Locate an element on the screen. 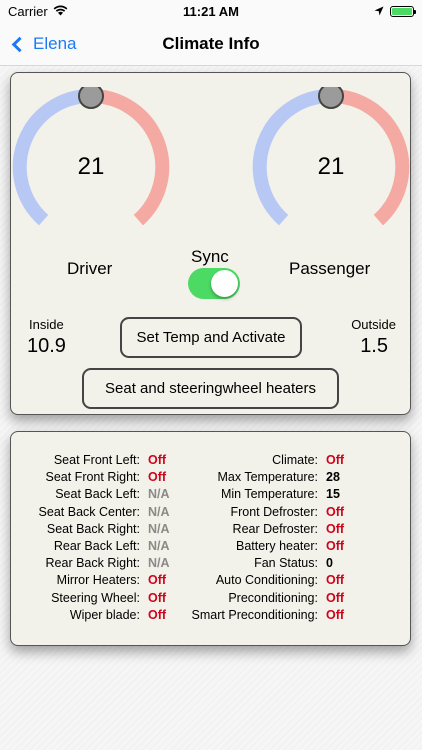  status-label: Seat Back Center: is located at coordinates (89, 511).